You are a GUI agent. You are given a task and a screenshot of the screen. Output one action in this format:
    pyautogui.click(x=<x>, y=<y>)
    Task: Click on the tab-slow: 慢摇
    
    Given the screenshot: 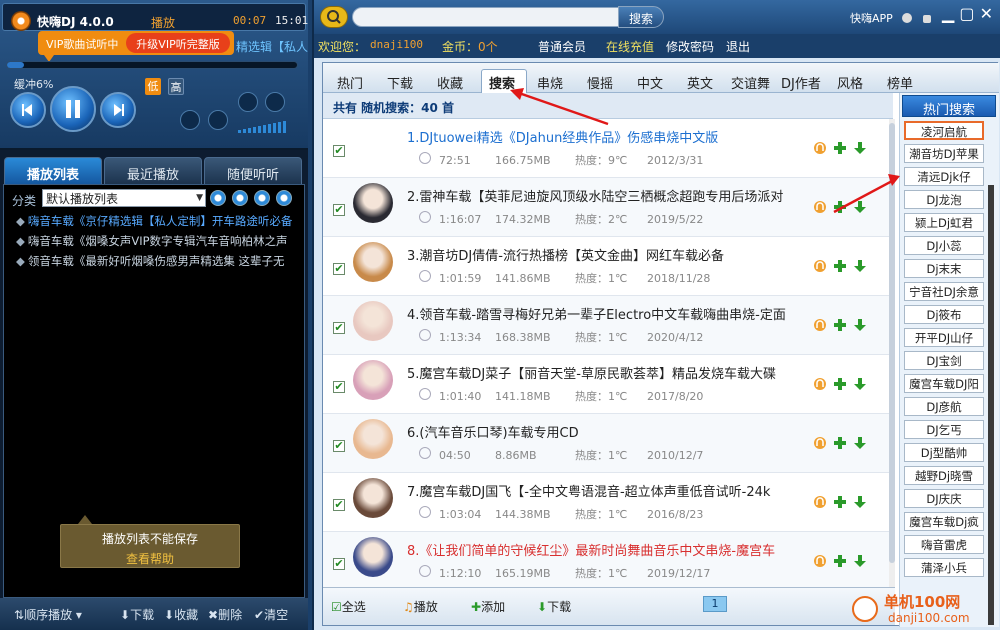 What is the action you would take?
    pyautogui.click(x=600, y=82)
    